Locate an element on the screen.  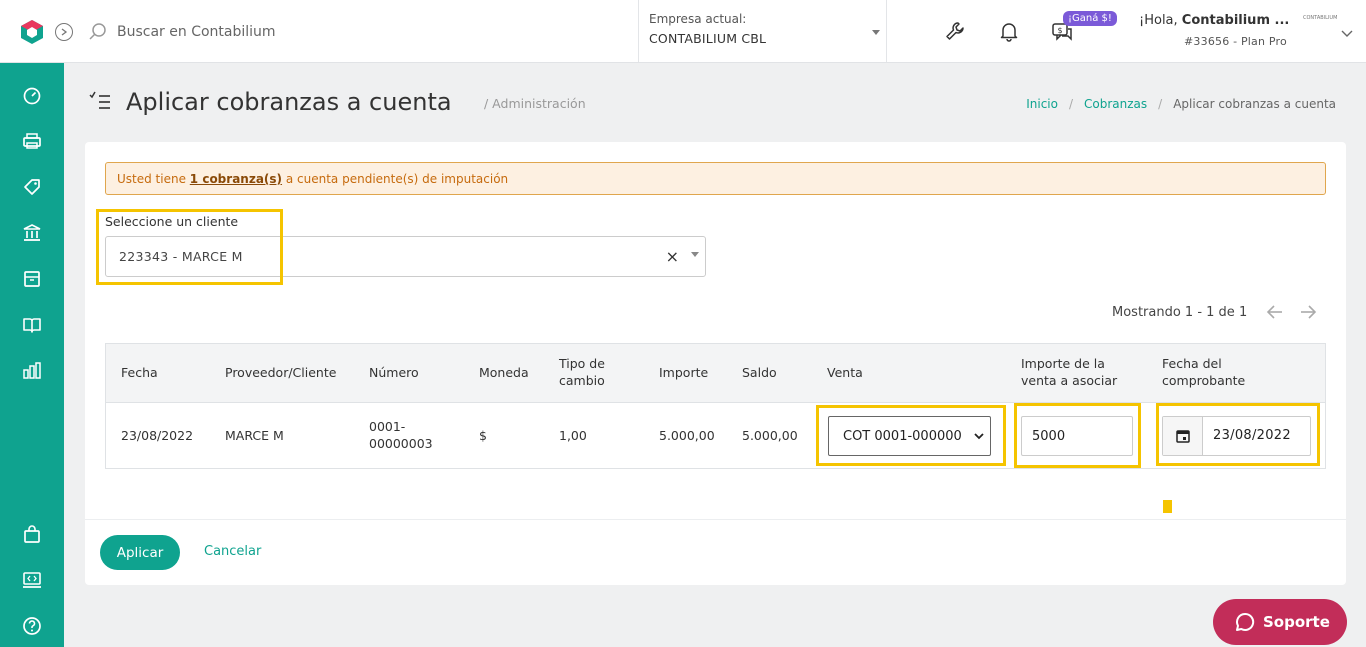
header-saldo: Saldo is located at coordinates (759, 372).